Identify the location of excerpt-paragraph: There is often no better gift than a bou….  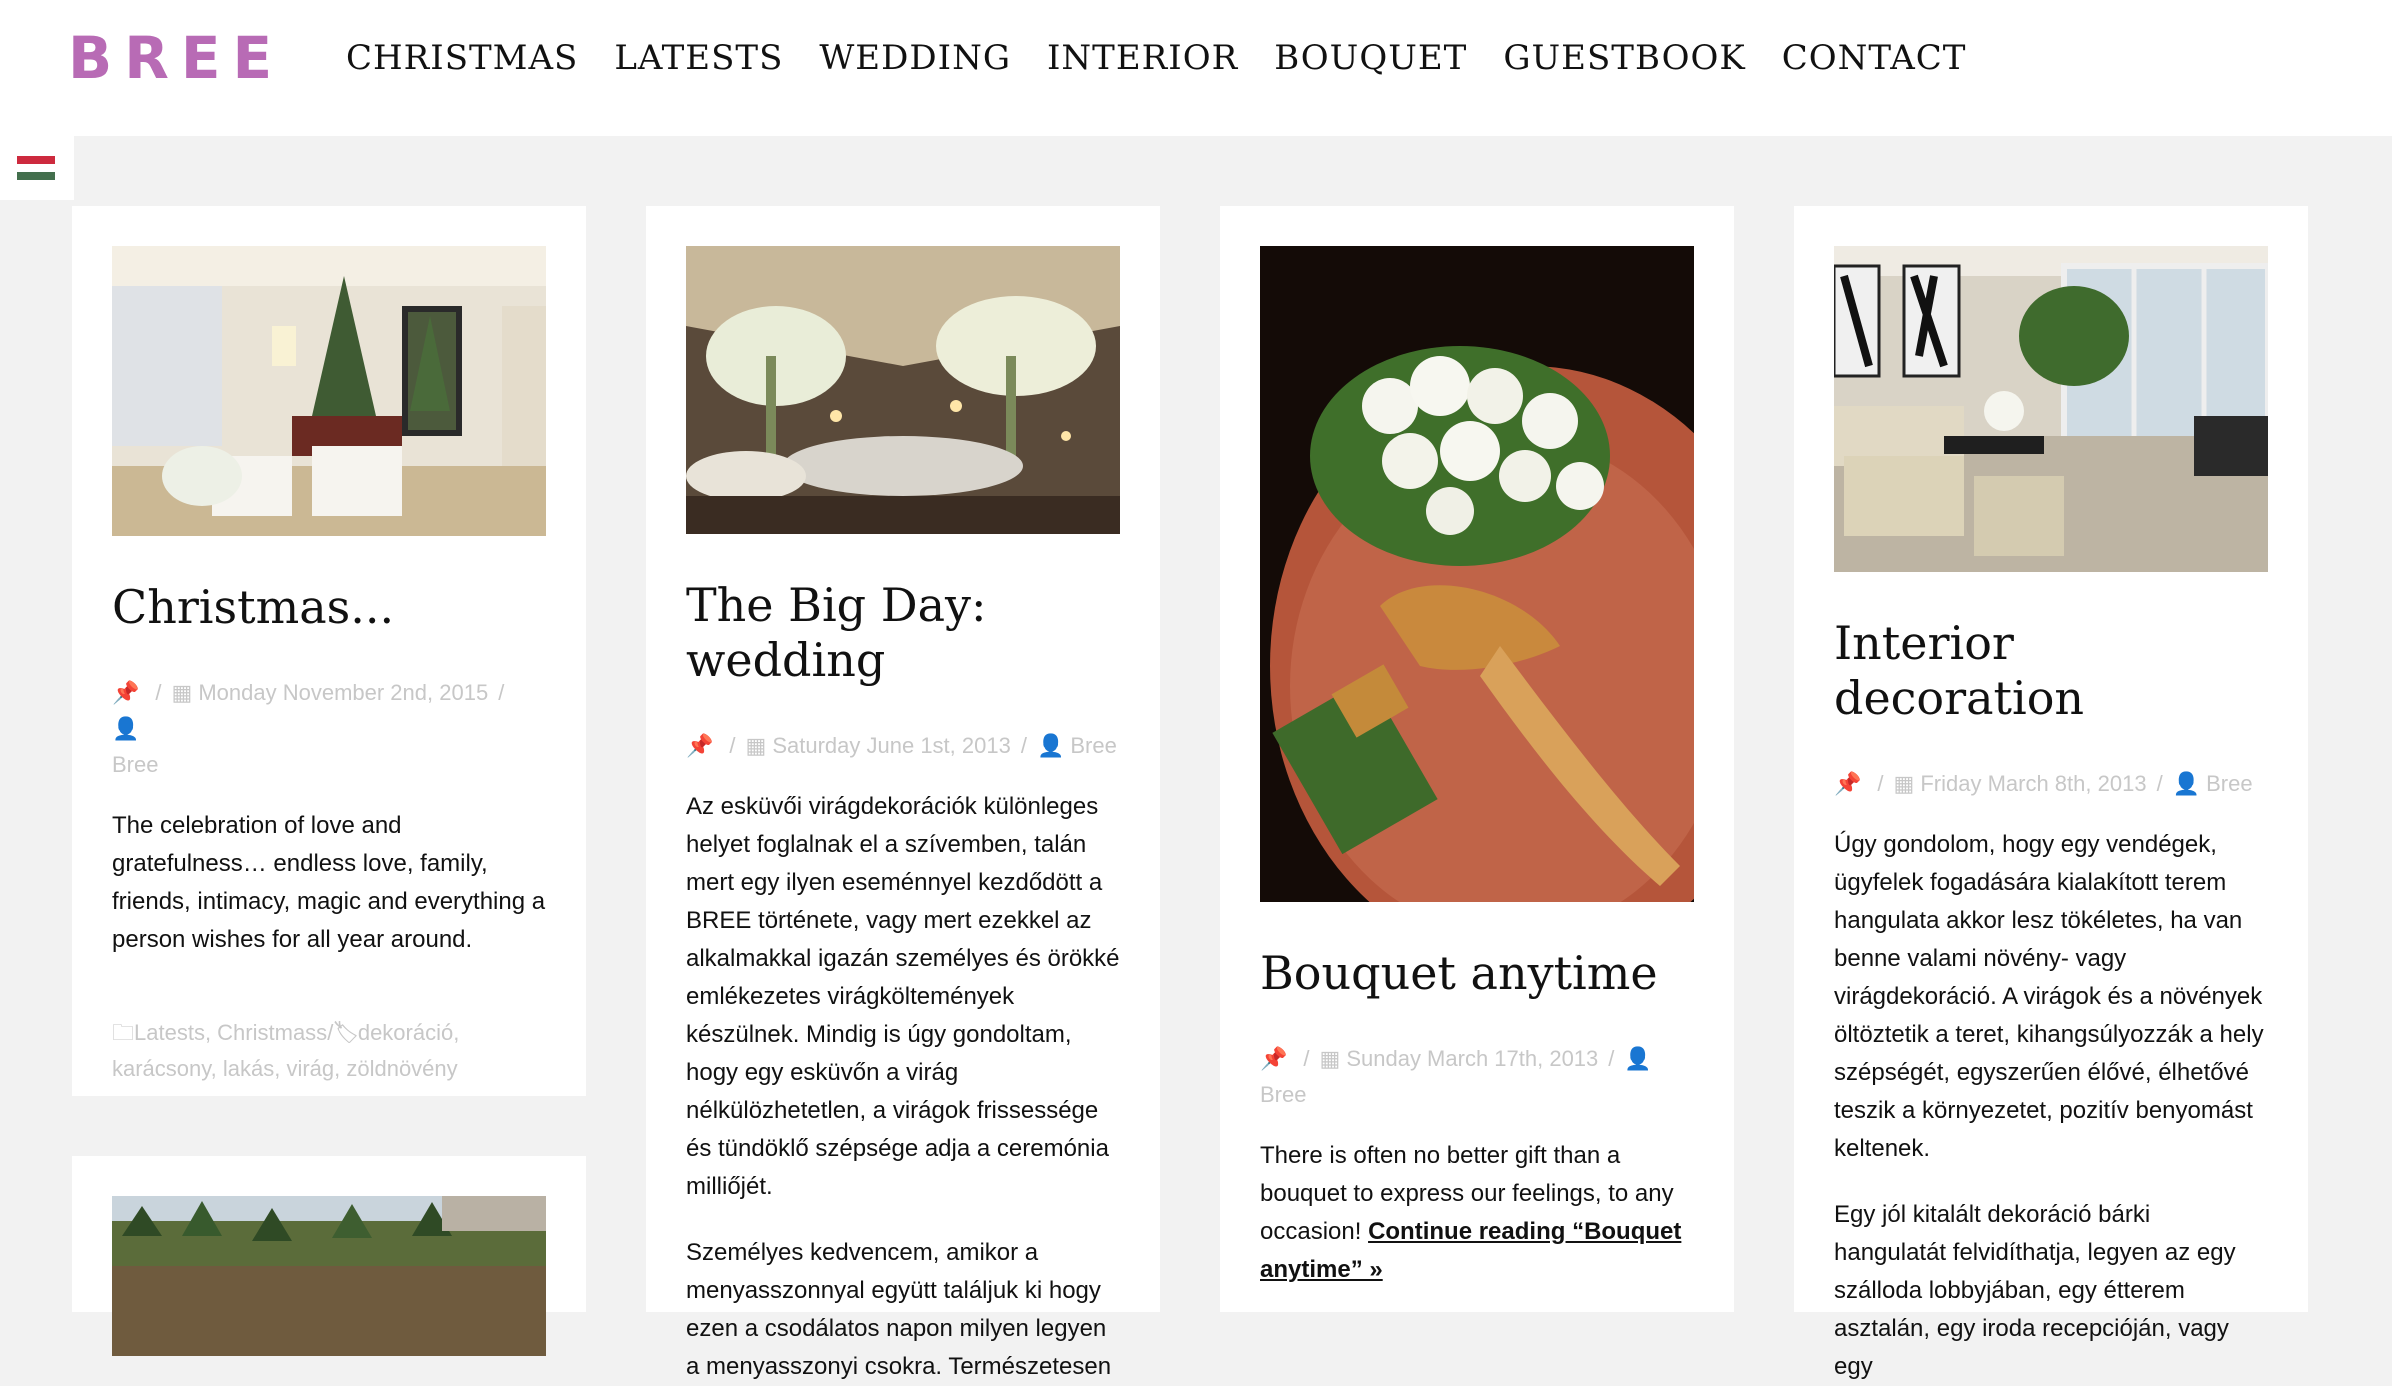
(1477, 1213).